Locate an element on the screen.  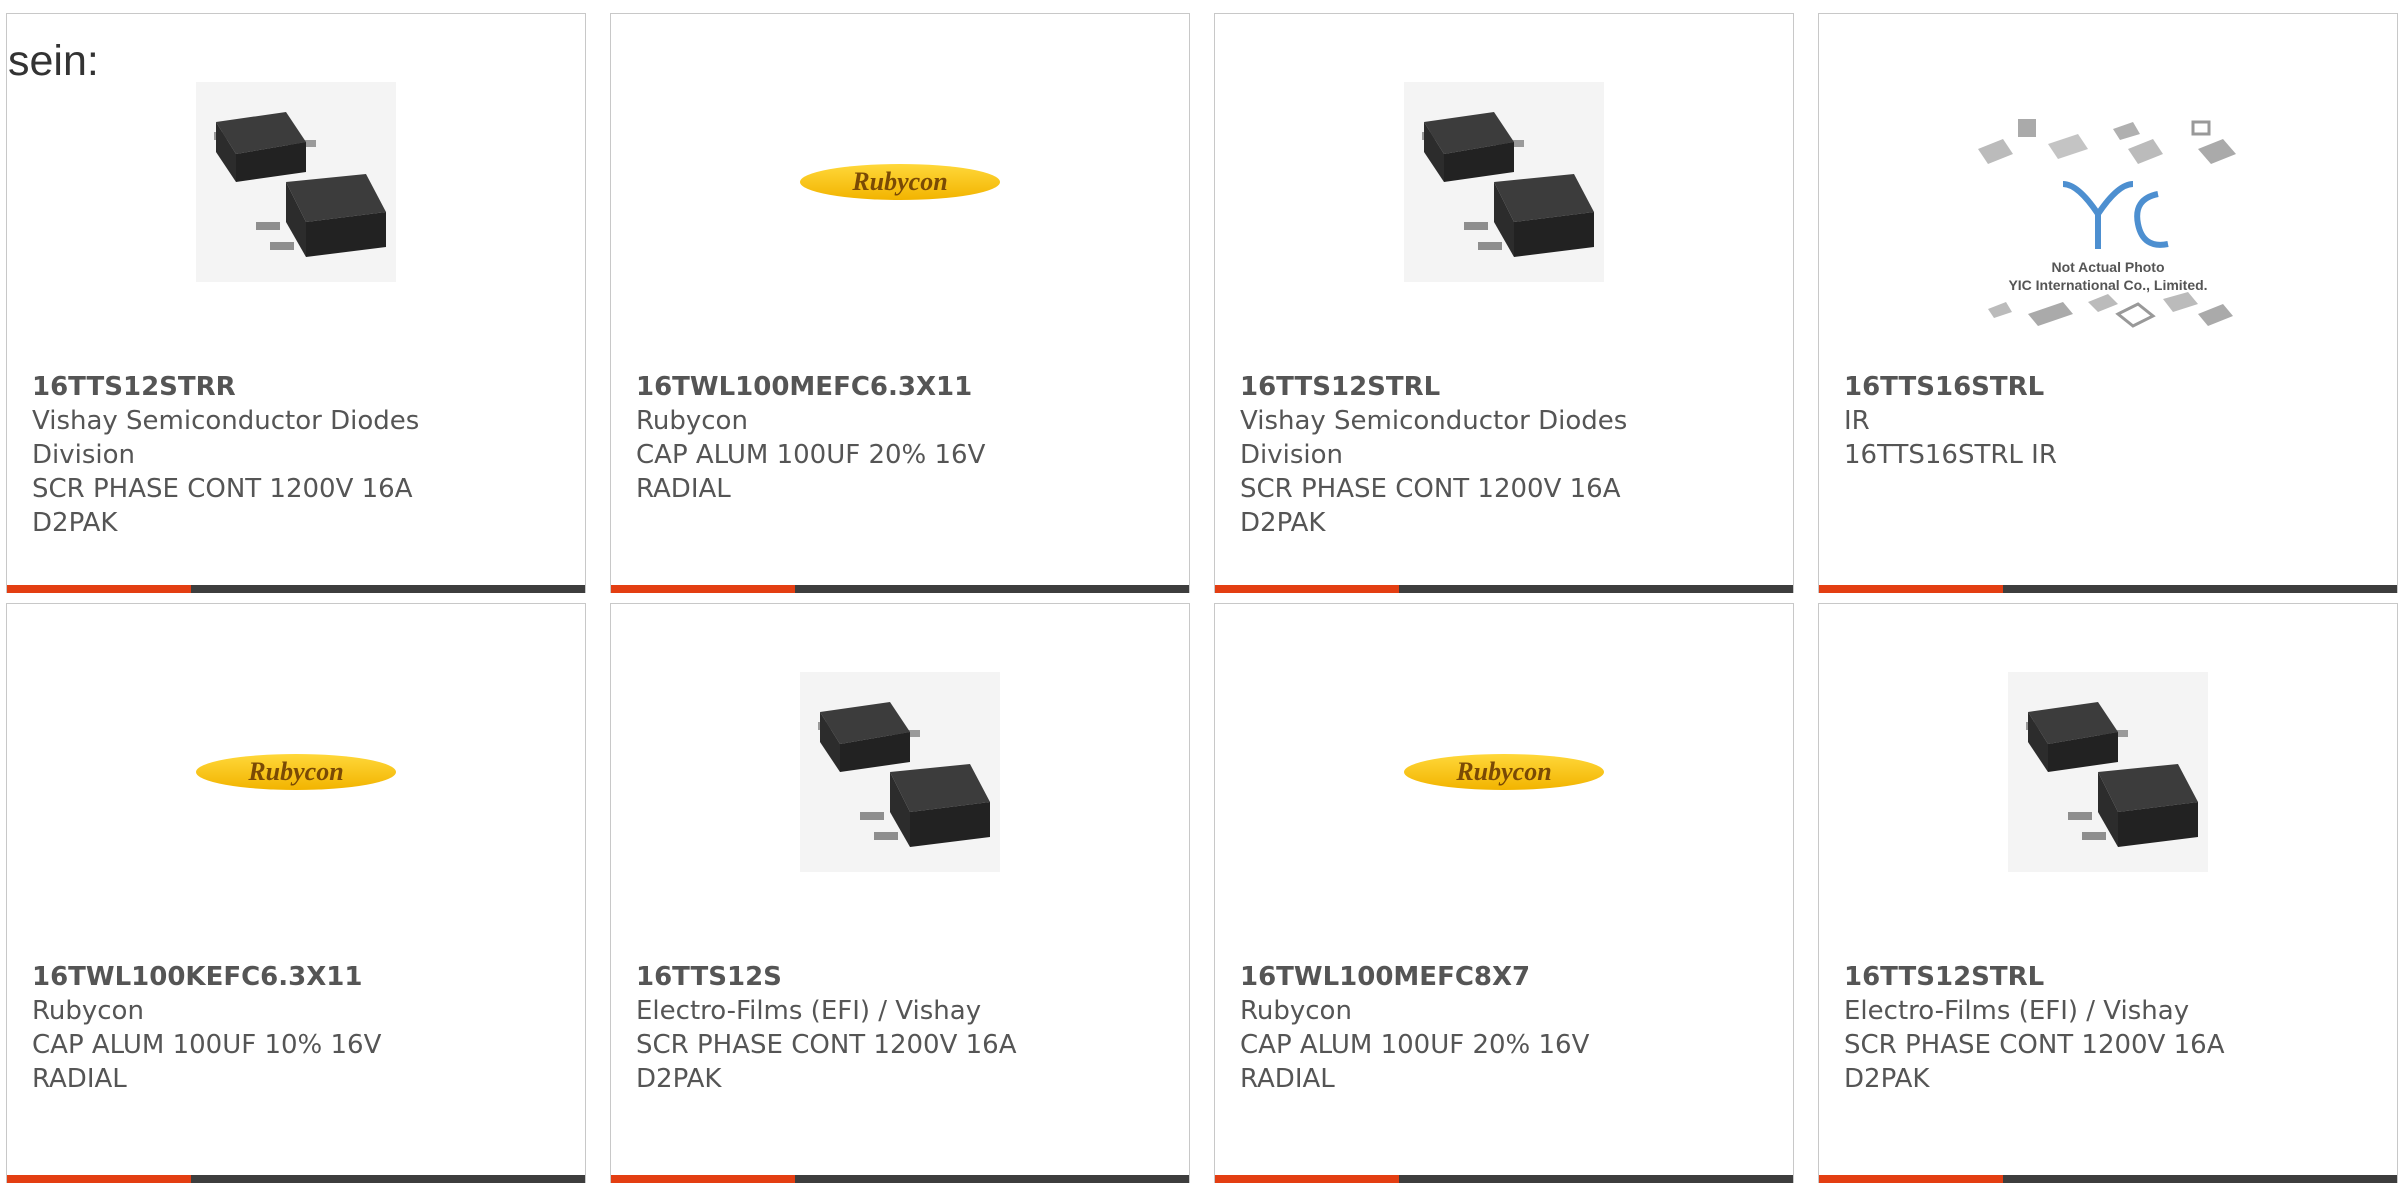
section-heading: sein: is located at coordinates (53, 61).